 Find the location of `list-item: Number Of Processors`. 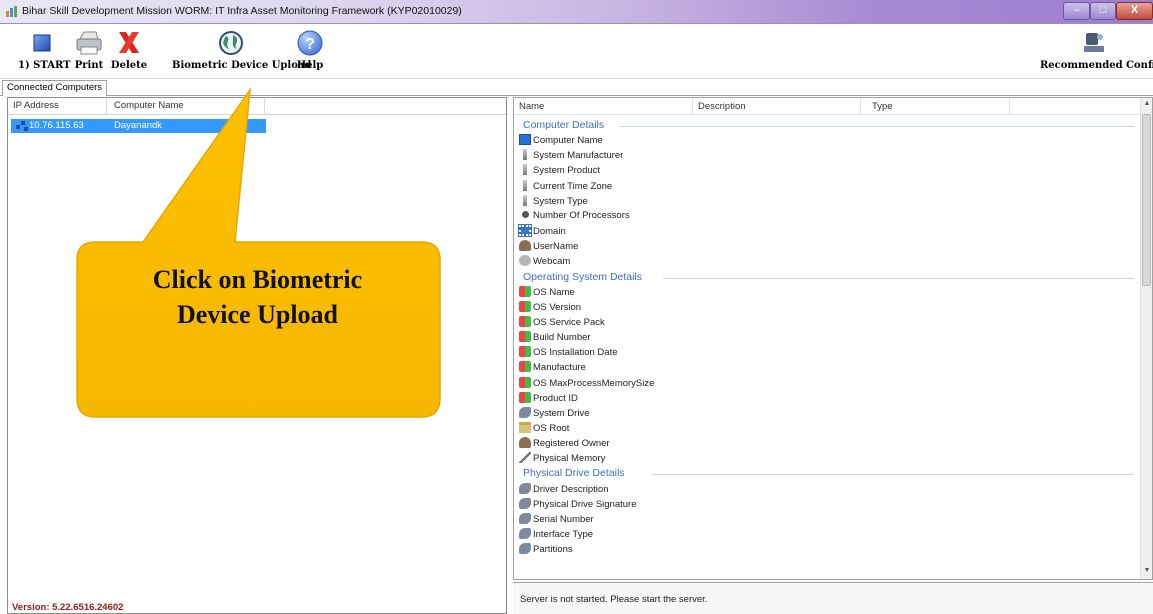

list-item: Number Of Processors is located at coordinates (574, 217).